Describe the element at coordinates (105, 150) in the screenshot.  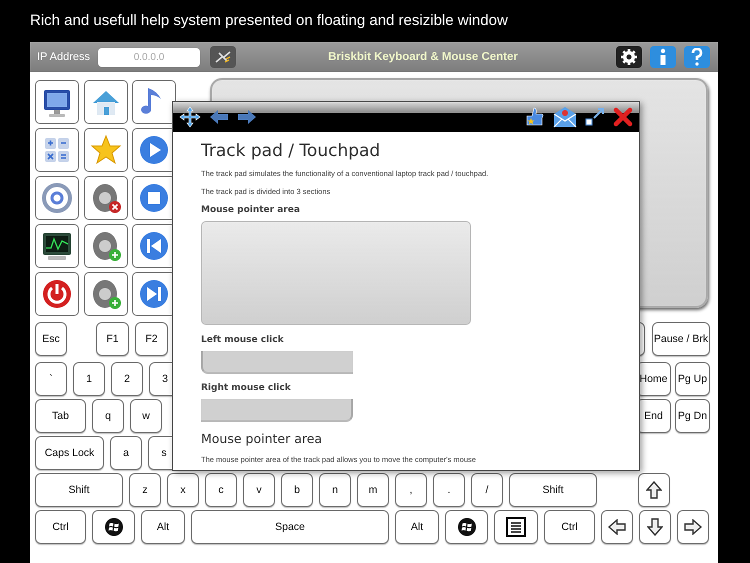
I see `star-icon` at that location.